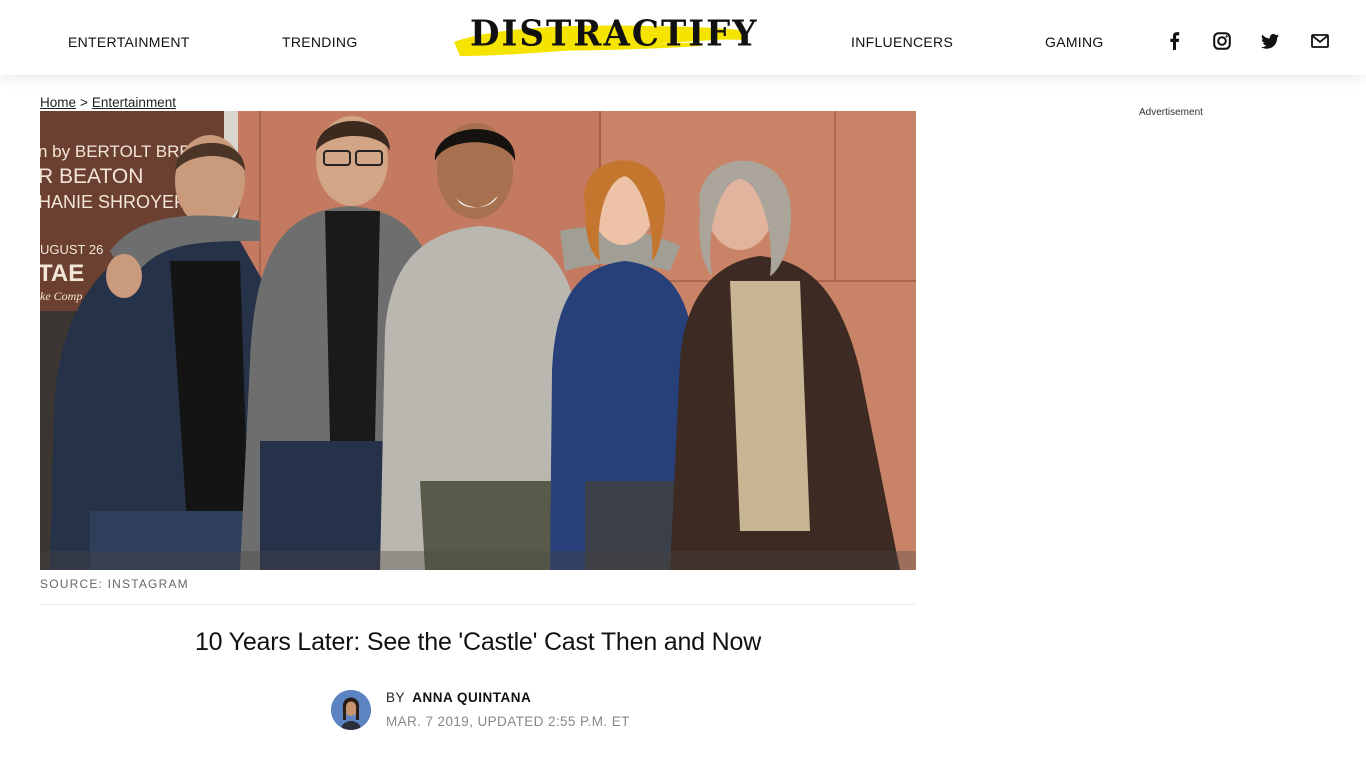 The width and height of the screenshot is (1366, 768). What do you see at coordinates (396, 697) in the screenshot?
I see `byline-prefix: BY` at bounding box center [396, 697].